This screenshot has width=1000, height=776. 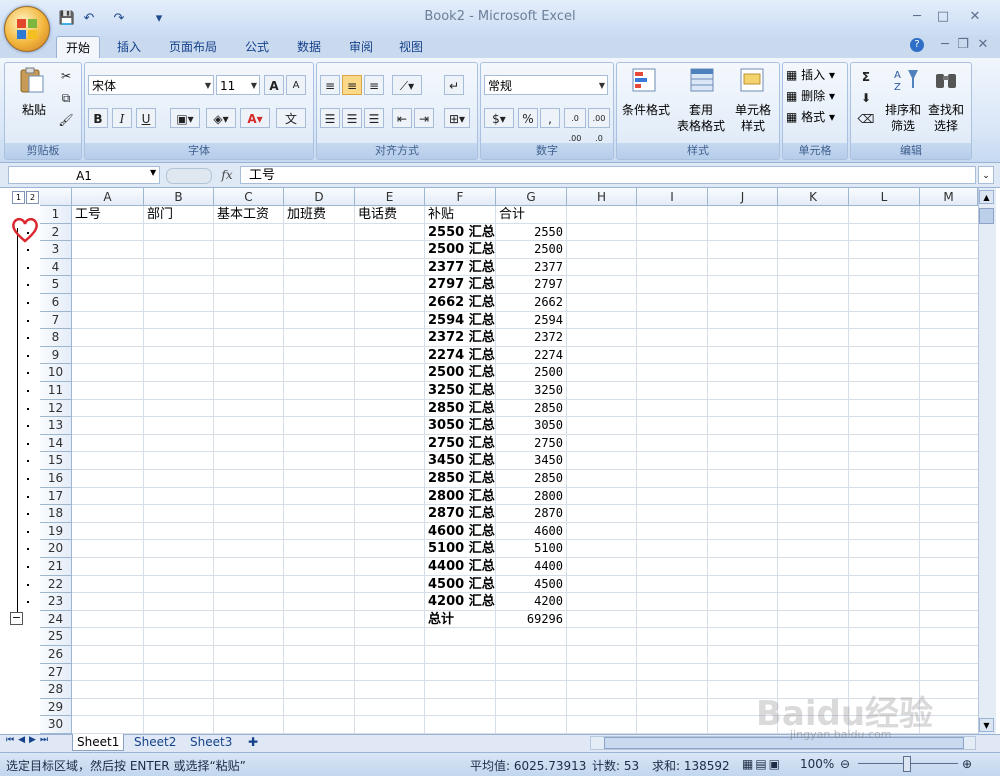 I want to click on orientation-icon: ⟋▾, so click(x=407, y=85).